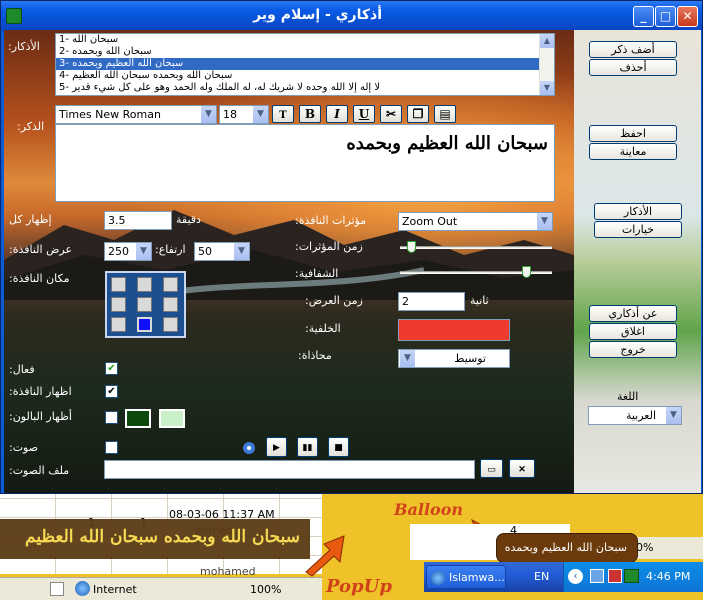 The height and width of the screenshot is (600, 703). Describe the element at coordinates (338, 447) in the screenshot. I see `sound-stop-button: ■` at that location.